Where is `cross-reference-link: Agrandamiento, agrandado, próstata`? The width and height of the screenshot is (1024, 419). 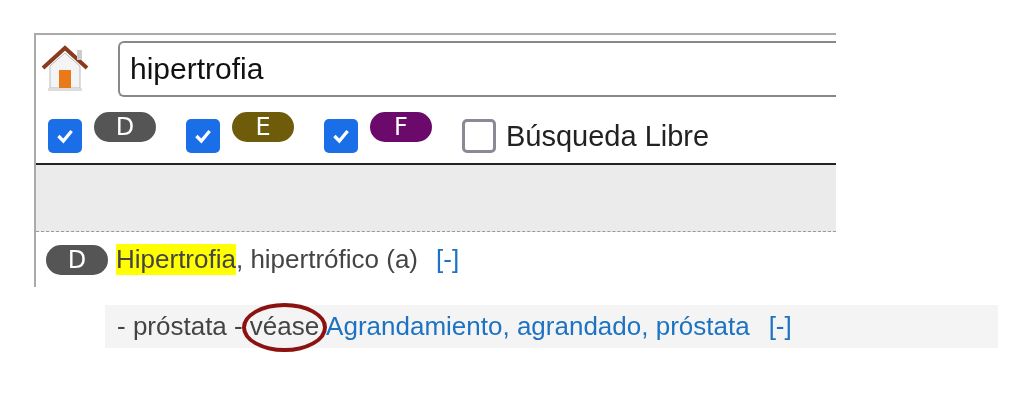
cross-reference-link: Agrandamiento, agrandado, próstata is located at coordinates (538, 326).